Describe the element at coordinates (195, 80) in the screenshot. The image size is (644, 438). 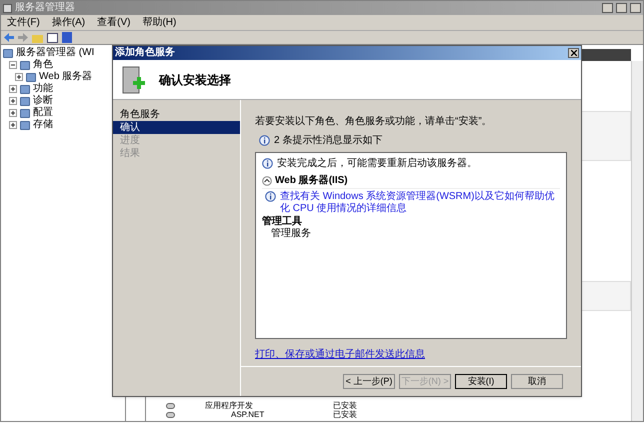
I see `page-heading: 确认安装选择` at that location.